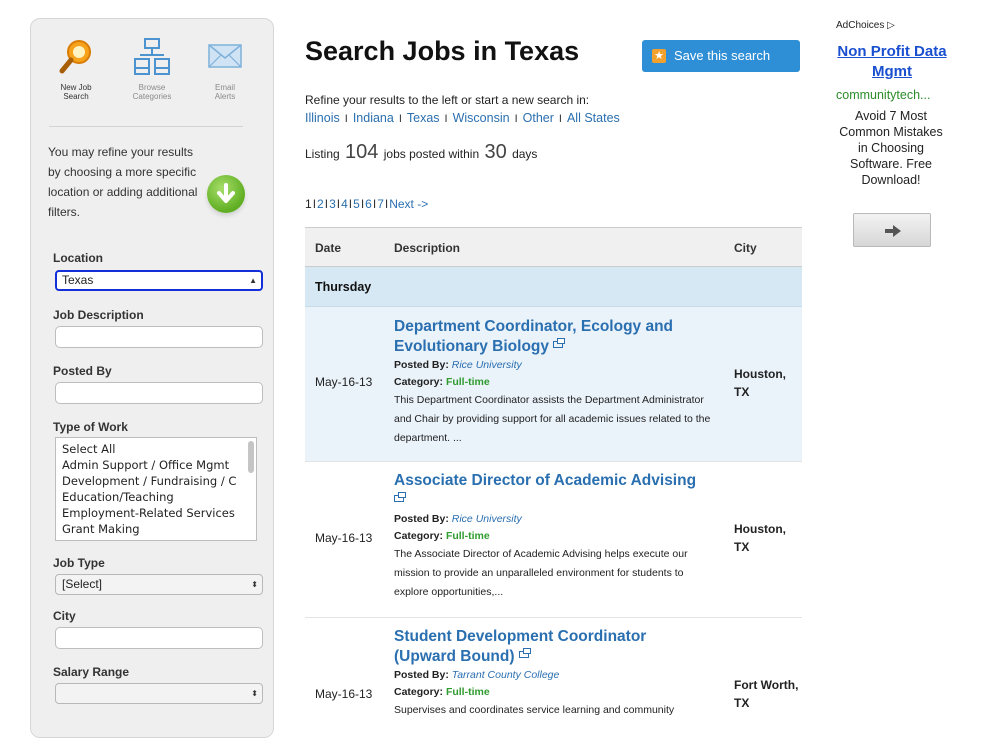 This screenshot has width=992, height=738. I want to click on location-value: Texas, so click(78, 280).